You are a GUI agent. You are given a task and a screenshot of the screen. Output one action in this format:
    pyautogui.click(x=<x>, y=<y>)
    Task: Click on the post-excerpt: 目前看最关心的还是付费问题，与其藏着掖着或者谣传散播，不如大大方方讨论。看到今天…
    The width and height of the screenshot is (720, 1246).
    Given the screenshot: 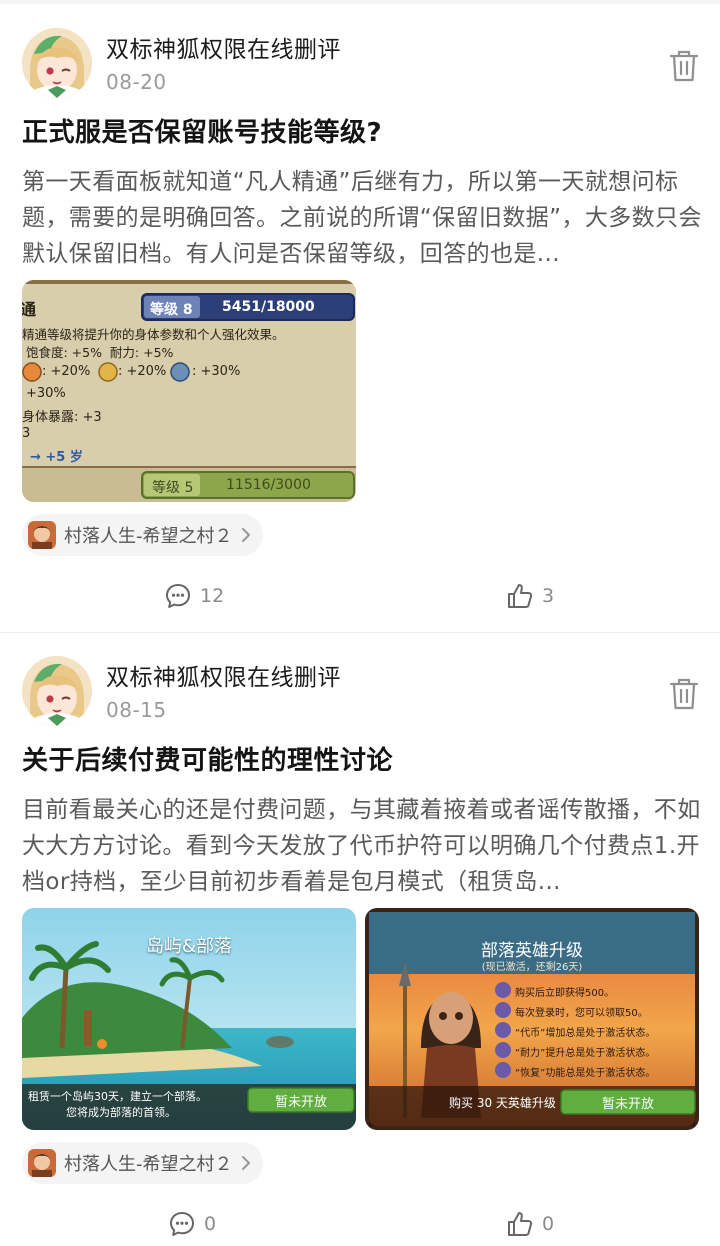 What is the action you would take?
    pyautogui.click(x=362, y=846)
    